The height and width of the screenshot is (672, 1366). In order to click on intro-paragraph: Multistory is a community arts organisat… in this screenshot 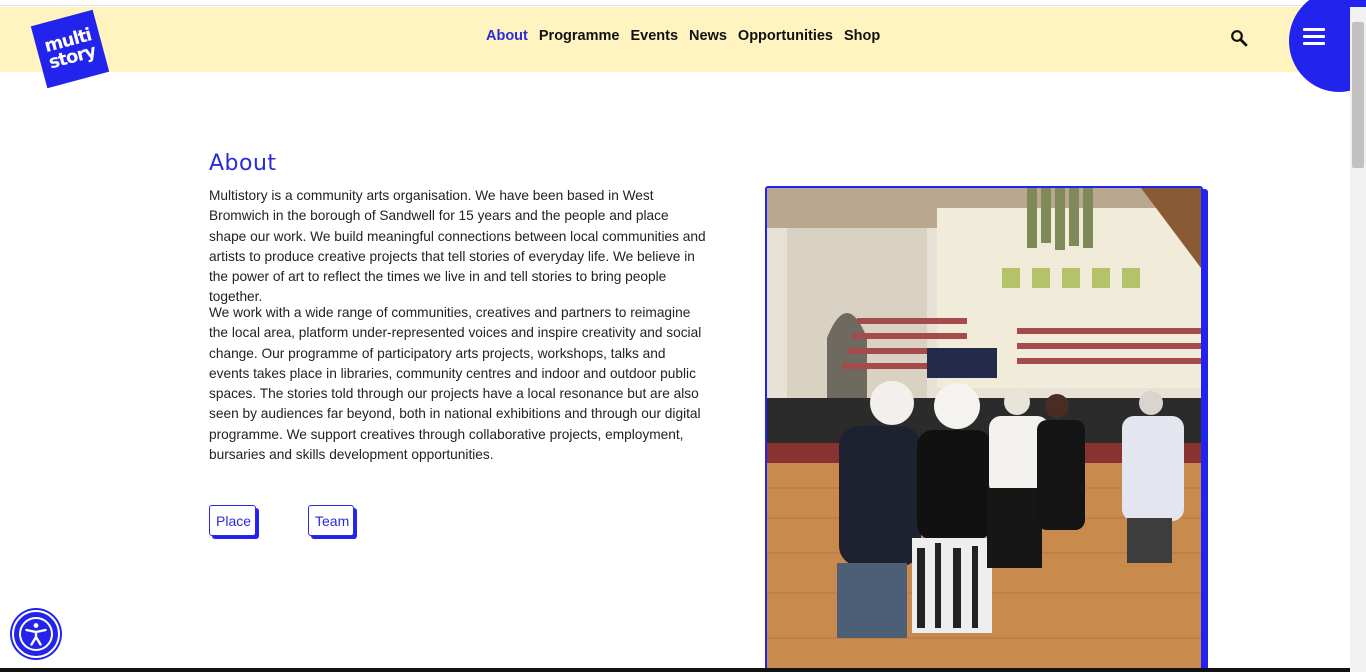, I will do `click(457, 246)`.